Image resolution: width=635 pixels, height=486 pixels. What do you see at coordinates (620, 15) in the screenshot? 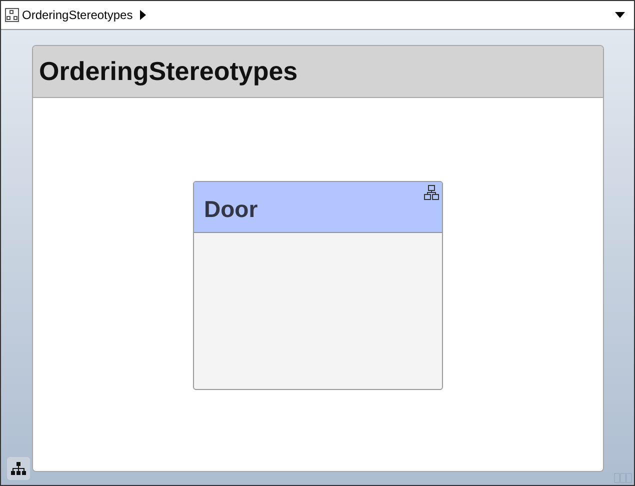
I see `dropdown-caret-icon` at bounding box center [620, 15].